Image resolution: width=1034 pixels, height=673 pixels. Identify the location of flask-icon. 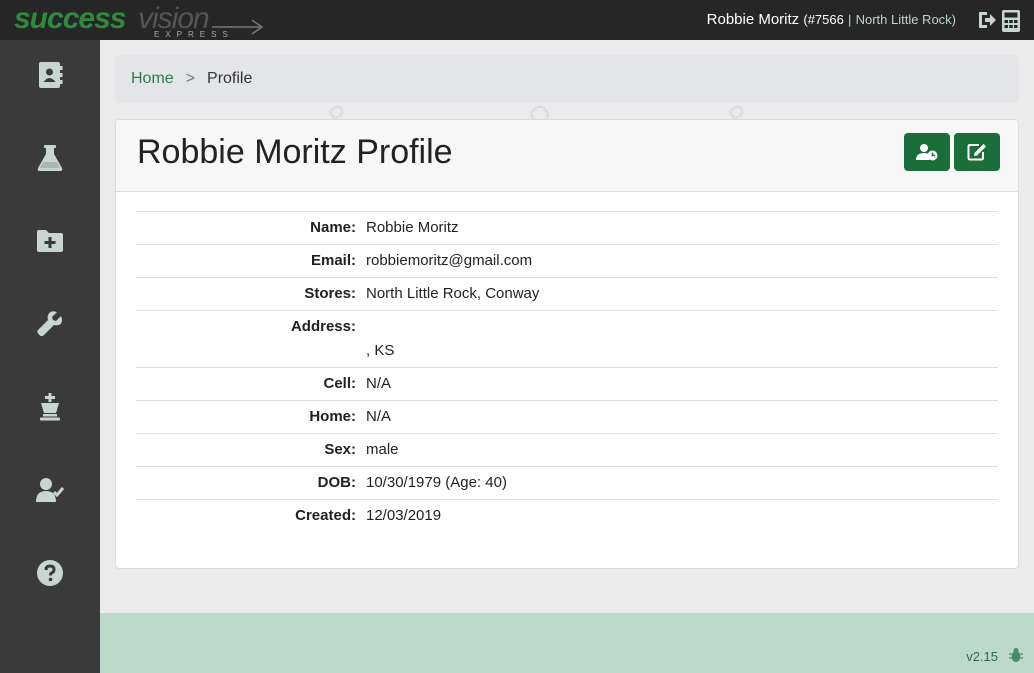
(50, 158).